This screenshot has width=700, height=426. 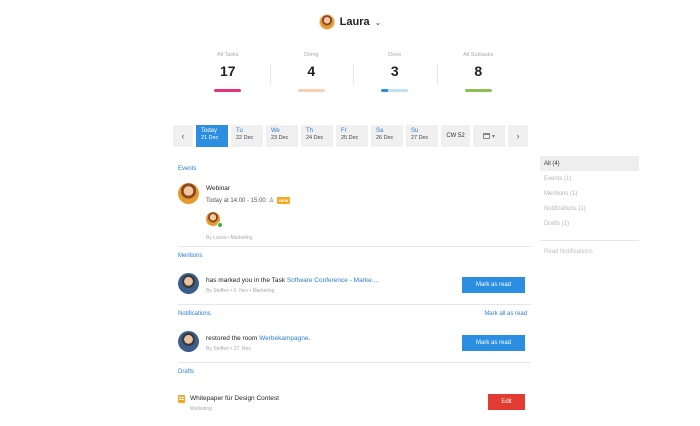 I want to click on date-day: Today, so click(x=209, y=131).